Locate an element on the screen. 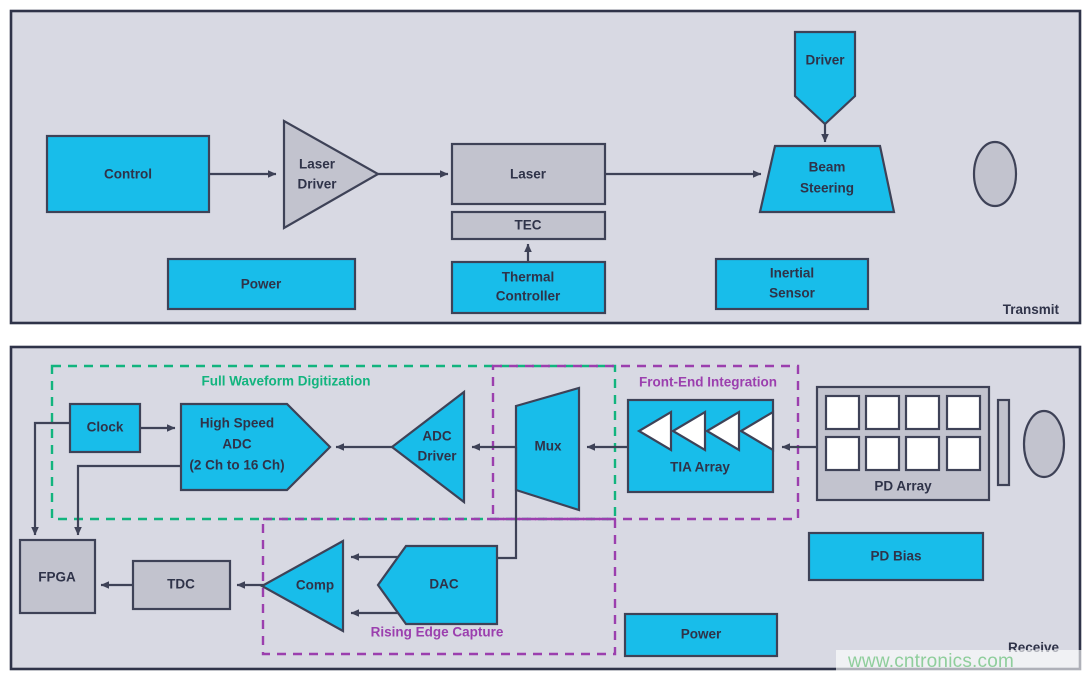  watermark: www.cntronics.com is located at coordinates (963, 664).